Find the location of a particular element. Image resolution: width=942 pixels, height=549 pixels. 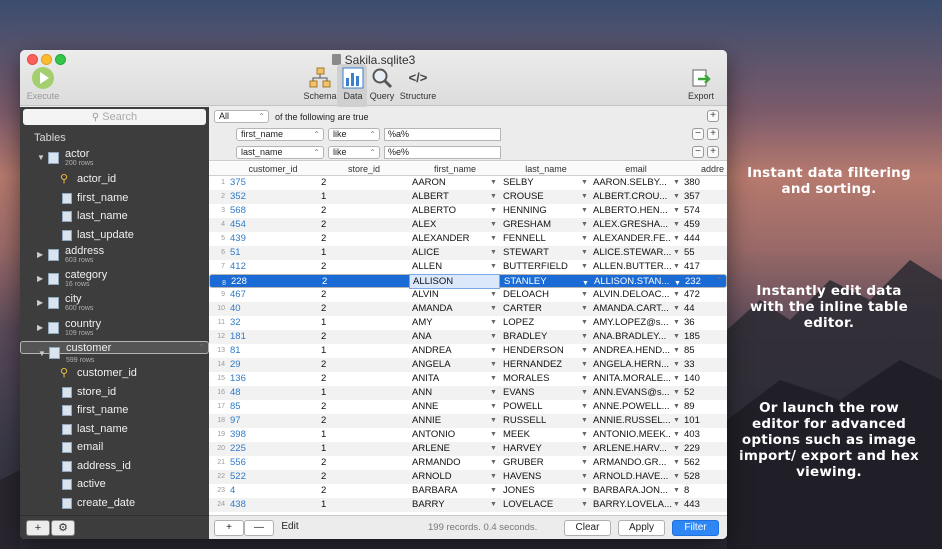

cell-customer_id: 225 is located at coordinates (270, 448).